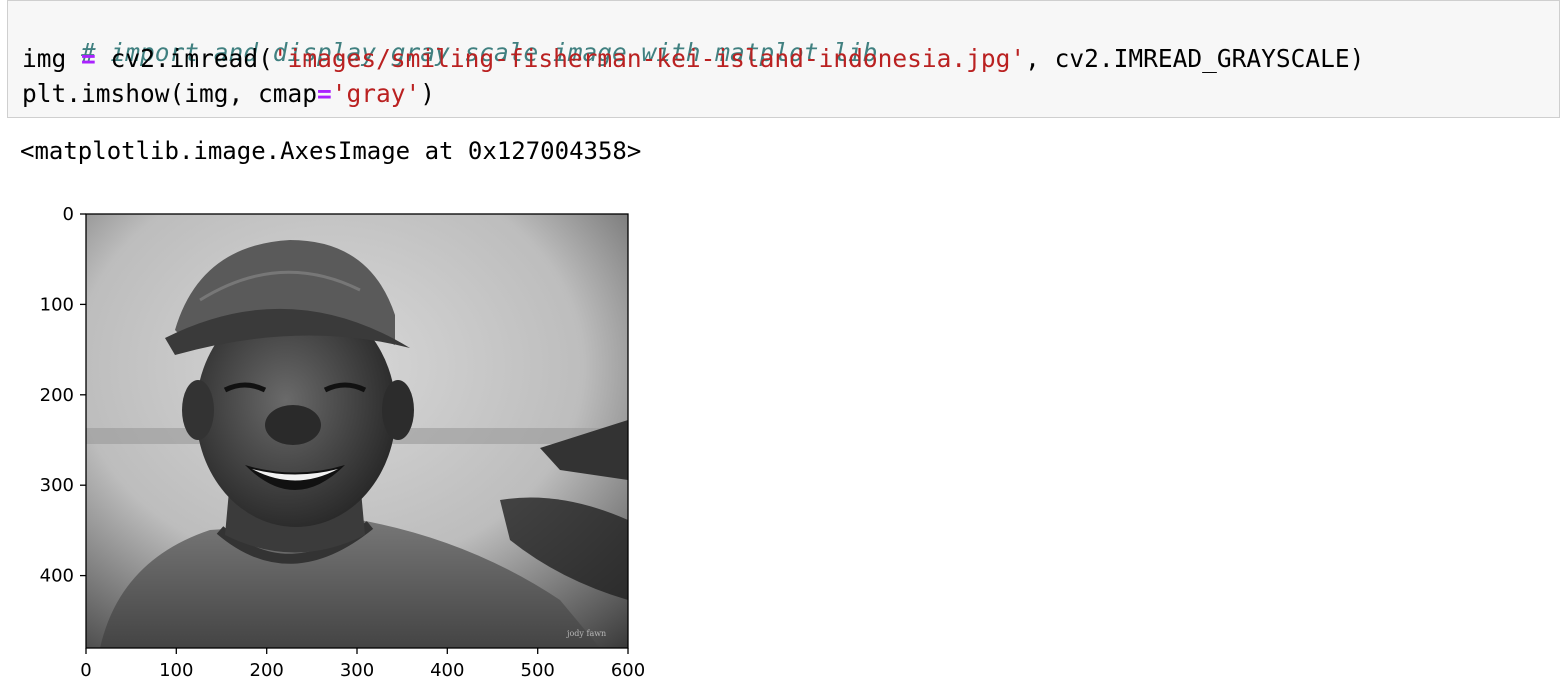  What do you see at coordinates (170, 93) in the screenshot?
I see `code-token-call: plt.imshow(img, cmap` at bounding box center [170, 93].